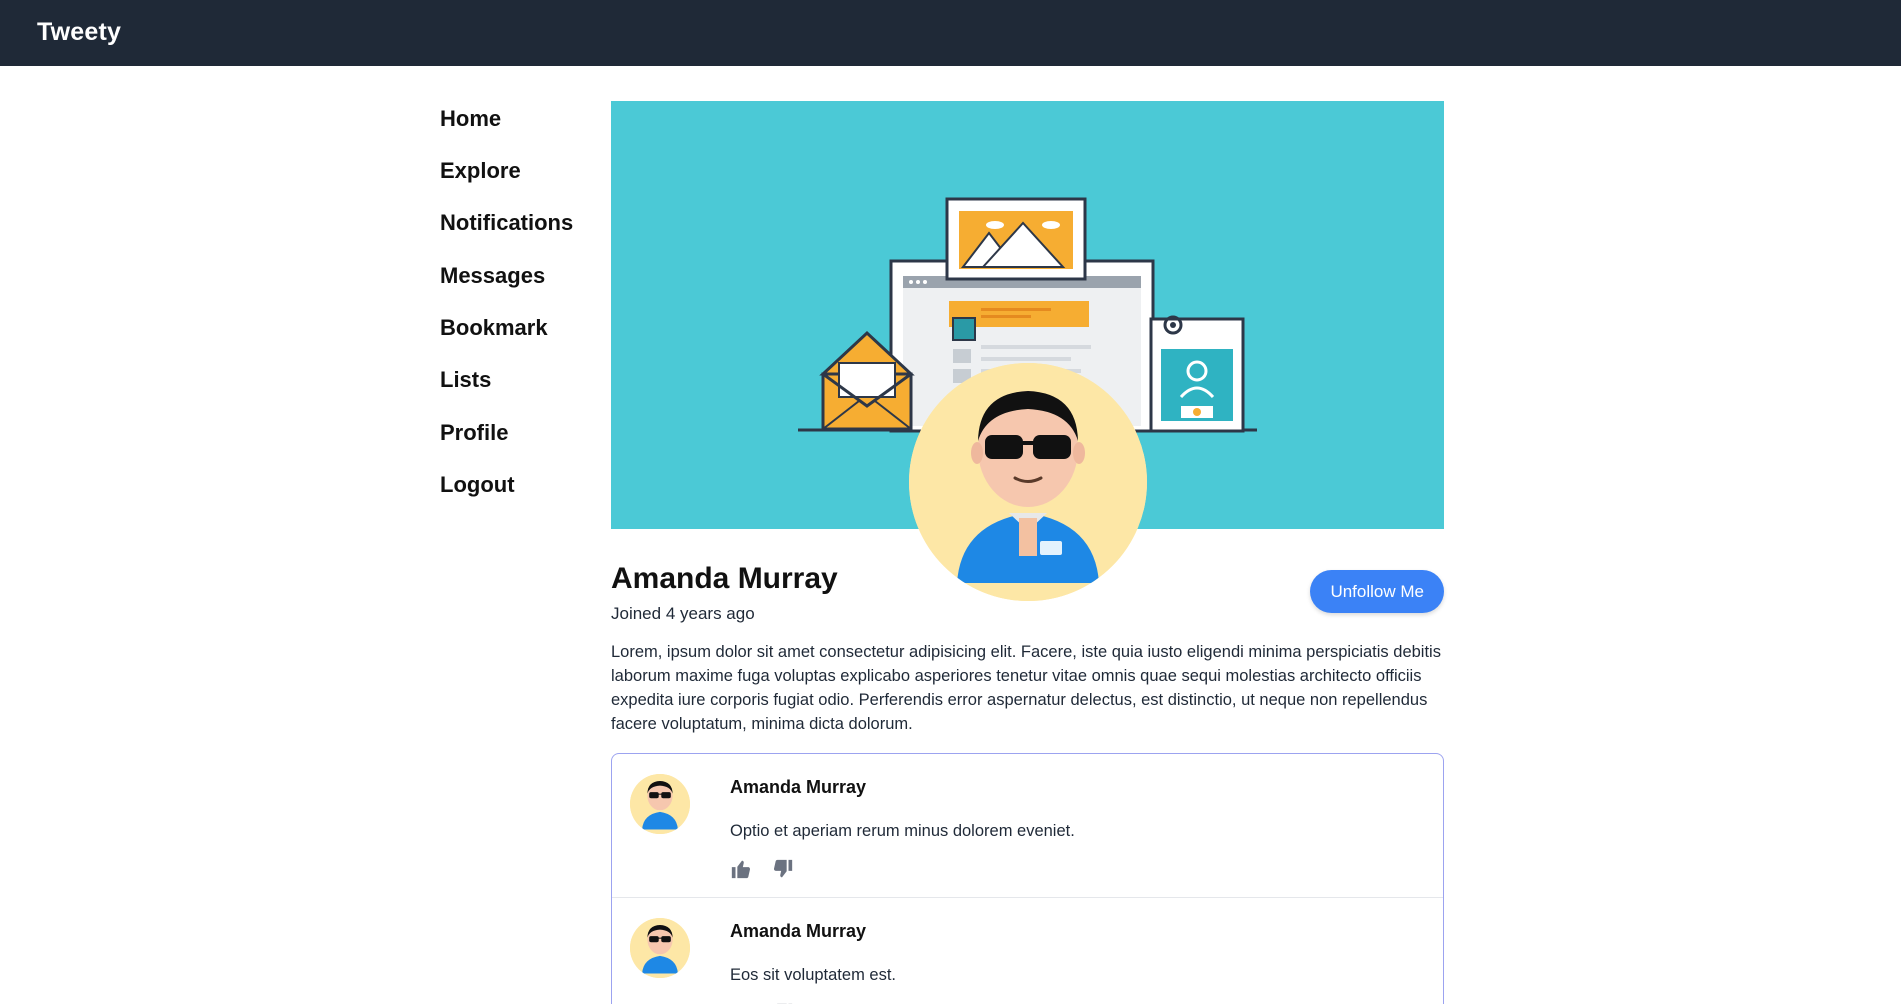  Describe the element at coordinates (741, 869) in the screenshot. I see `thumbs-up-icon` at that location.